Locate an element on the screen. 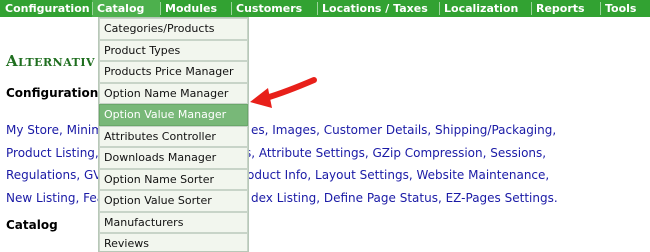 This screenshot has width=650, height=252. menu-item-option-name-manager: Option Name Manager is located at coordinates (173, 93).